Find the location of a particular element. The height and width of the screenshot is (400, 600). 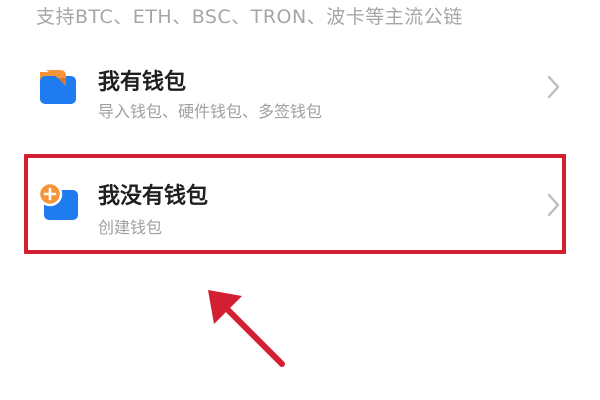

pointer-arrow-icon is located at coordinates (245, 325).